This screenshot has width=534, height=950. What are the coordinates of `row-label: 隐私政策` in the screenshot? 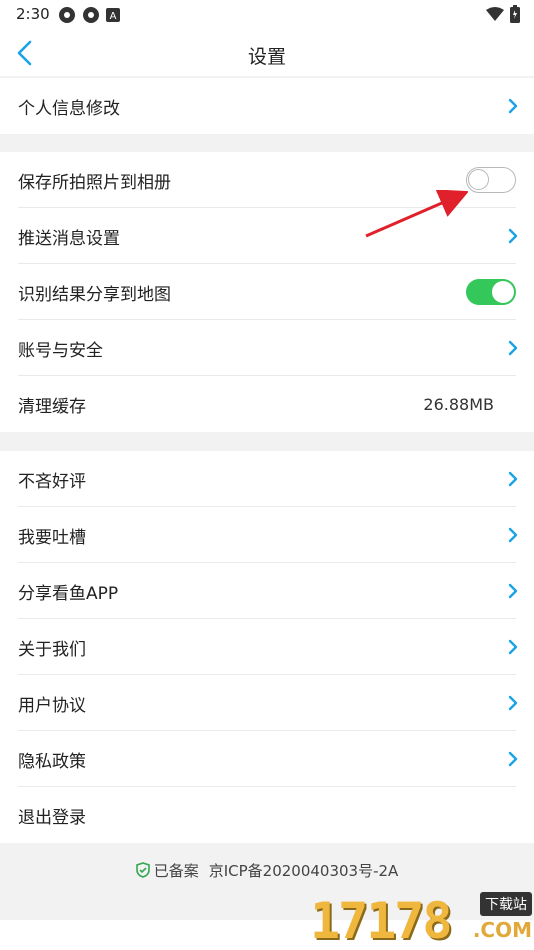 It's located at (52, 761).